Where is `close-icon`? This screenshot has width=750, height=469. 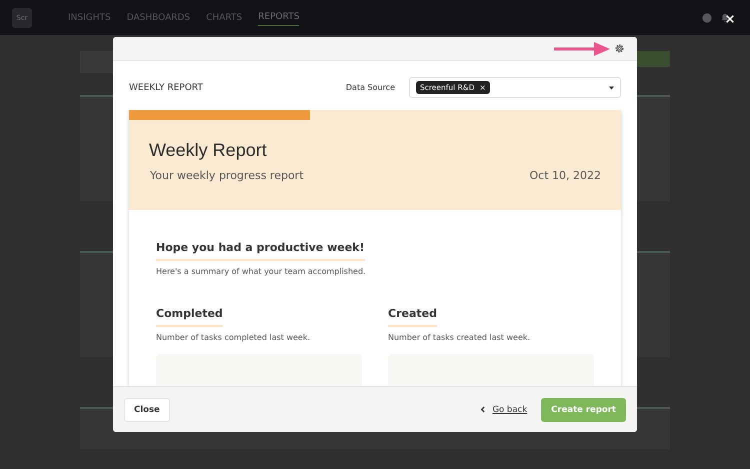 close-icon is located at coordinates (730, 19).